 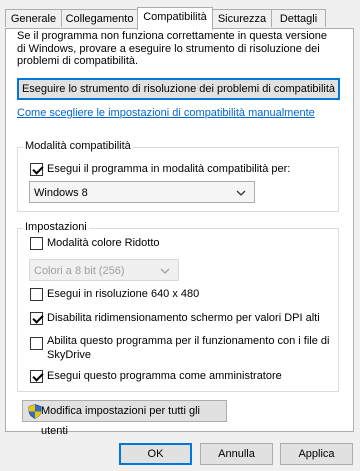 What do you see at coordinates (236, 454) in the screenshot?
I see `cancel-button: Annulla` at bounding box center [236, 454].